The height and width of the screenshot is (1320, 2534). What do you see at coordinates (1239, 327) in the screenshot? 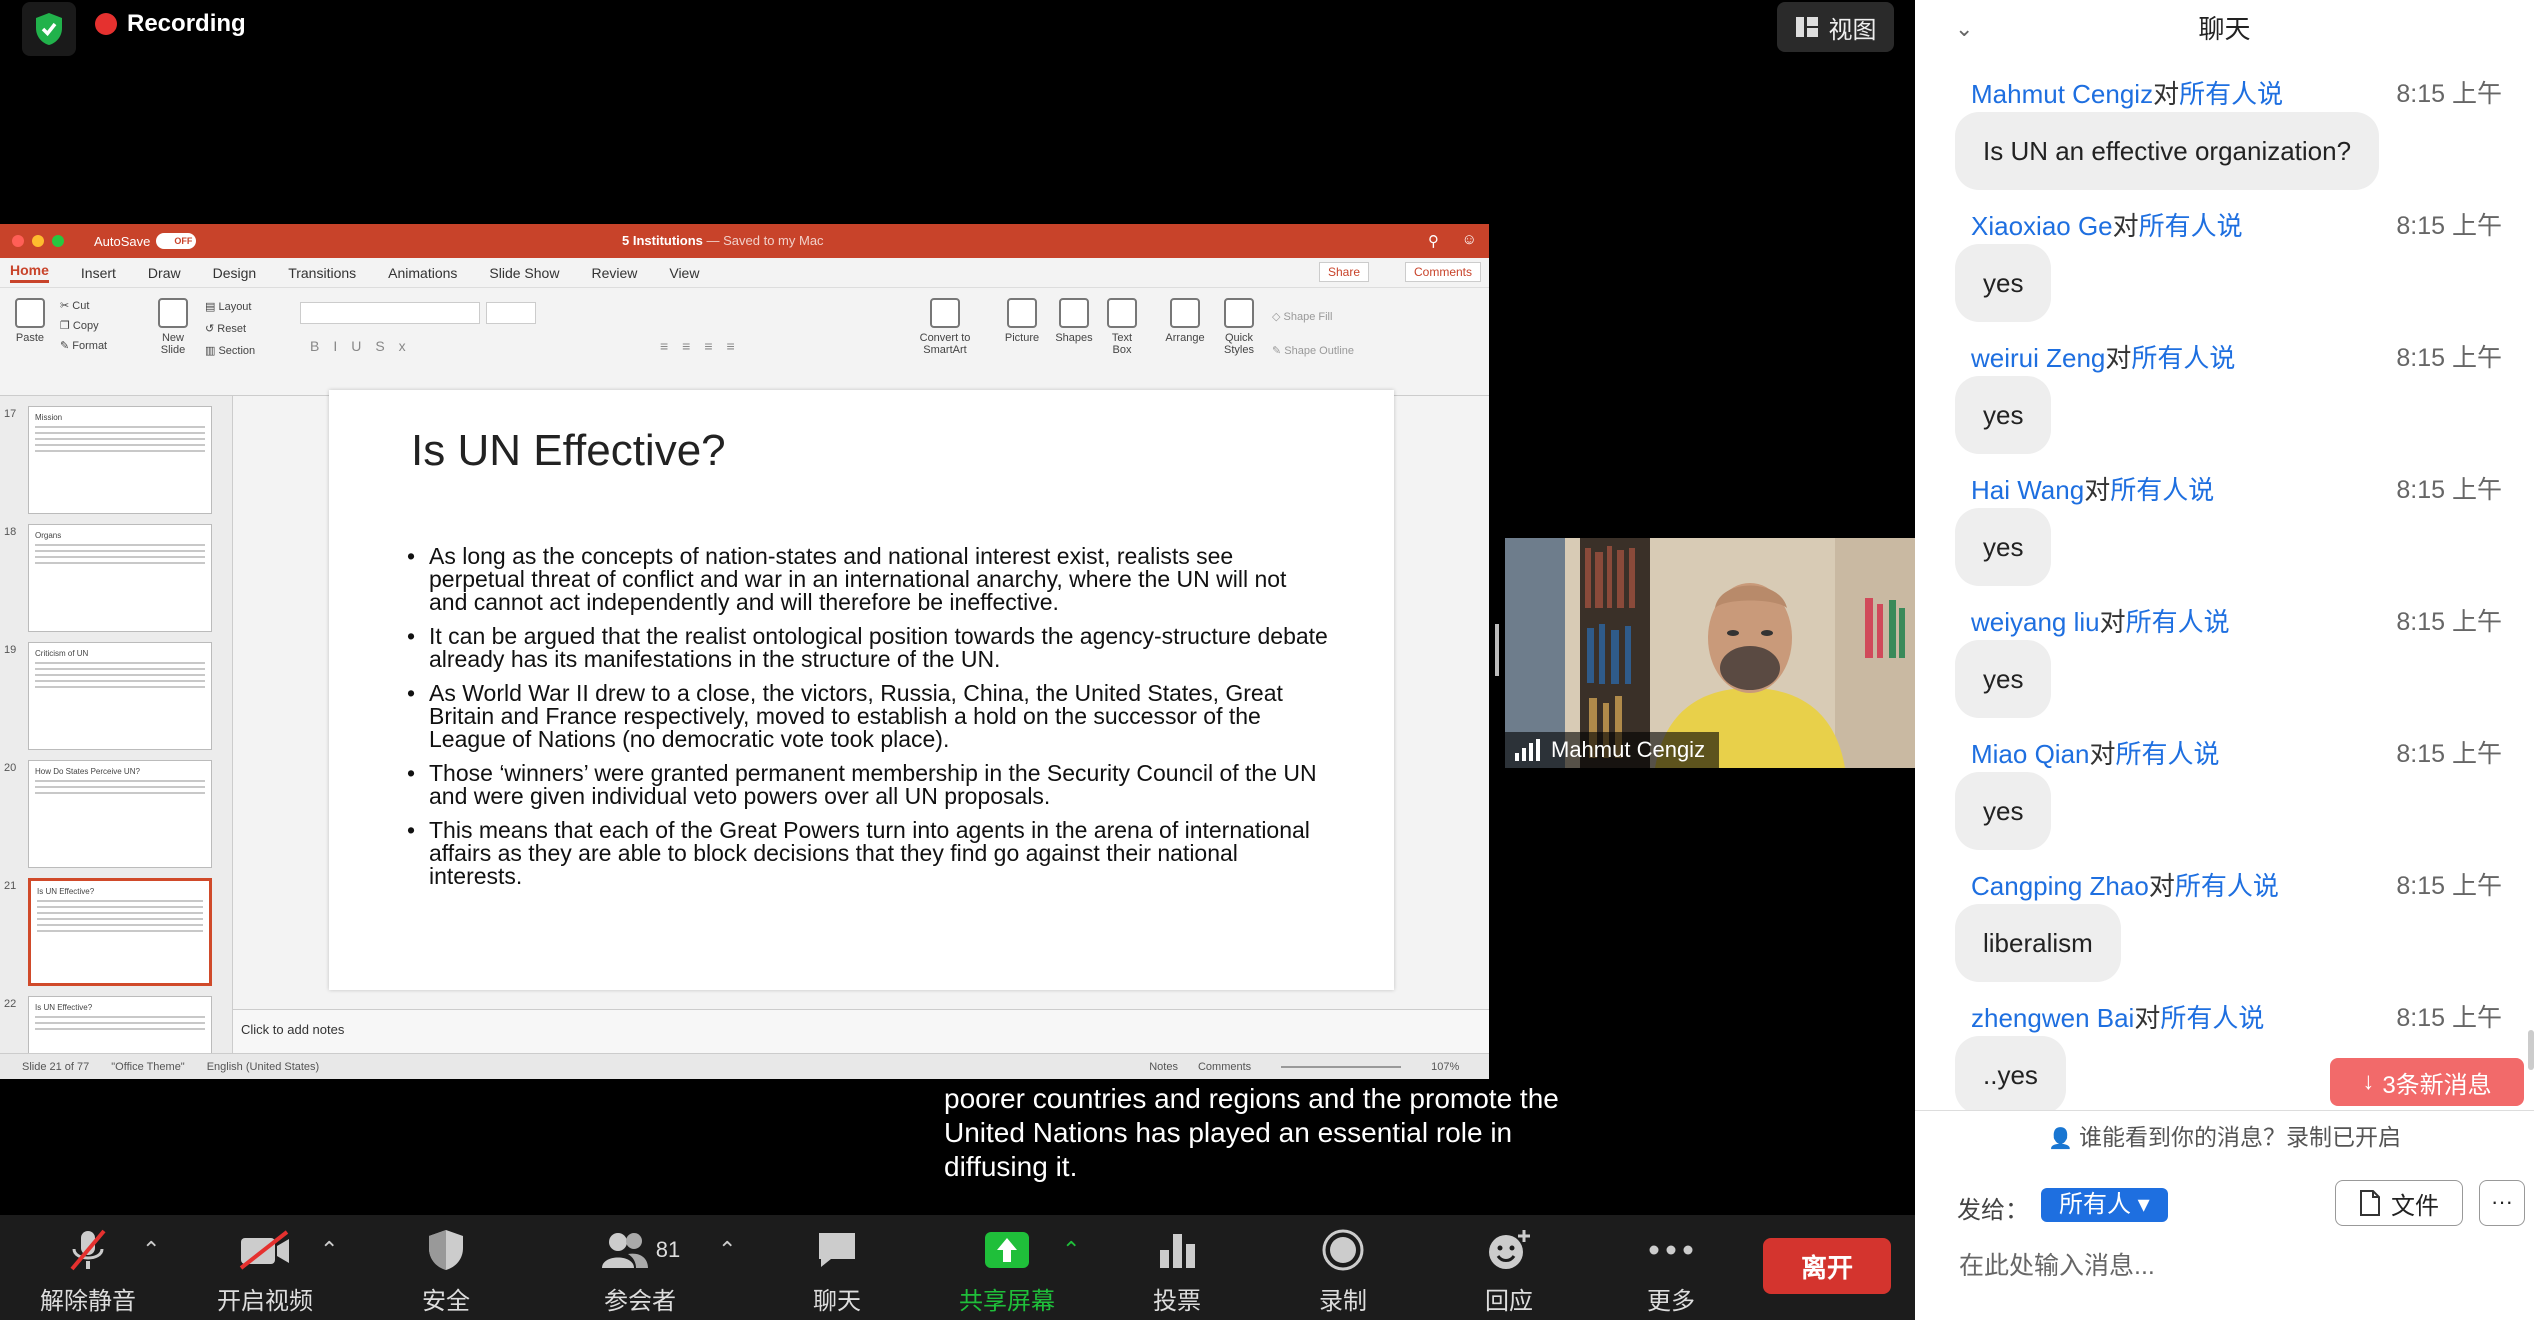
I see `quick-styles-button: Quick Styles` at bounding box center [1239, 327].